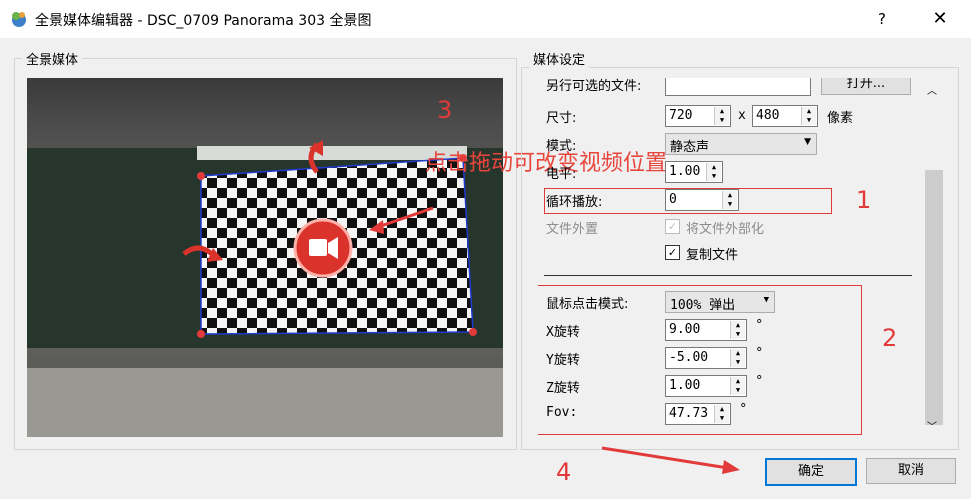 The width and height of the screenshot is (971, 499). What do you see at coordinates (932, 425) in the screenshot?
I see `scroll-down-icon: ﹀` at bounding box center [932, 425].